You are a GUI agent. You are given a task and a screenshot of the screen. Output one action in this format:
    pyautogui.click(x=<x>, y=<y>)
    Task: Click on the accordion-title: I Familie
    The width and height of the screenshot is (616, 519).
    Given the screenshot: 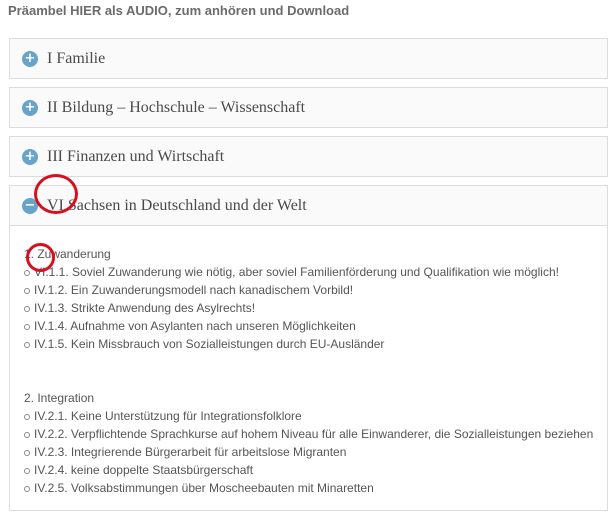 What is the action you would take?
    pyautogui.click(x=76, y=59)
    